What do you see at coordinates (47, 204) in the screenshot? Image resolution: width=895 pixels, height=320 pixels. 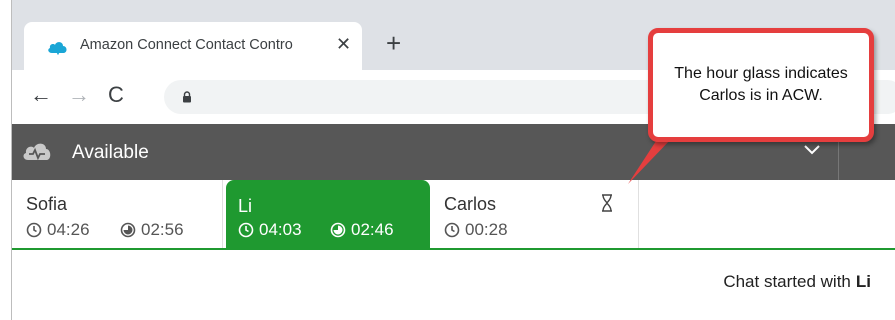 I see `contact-name: Sofia` at bounding box center [47, 204].